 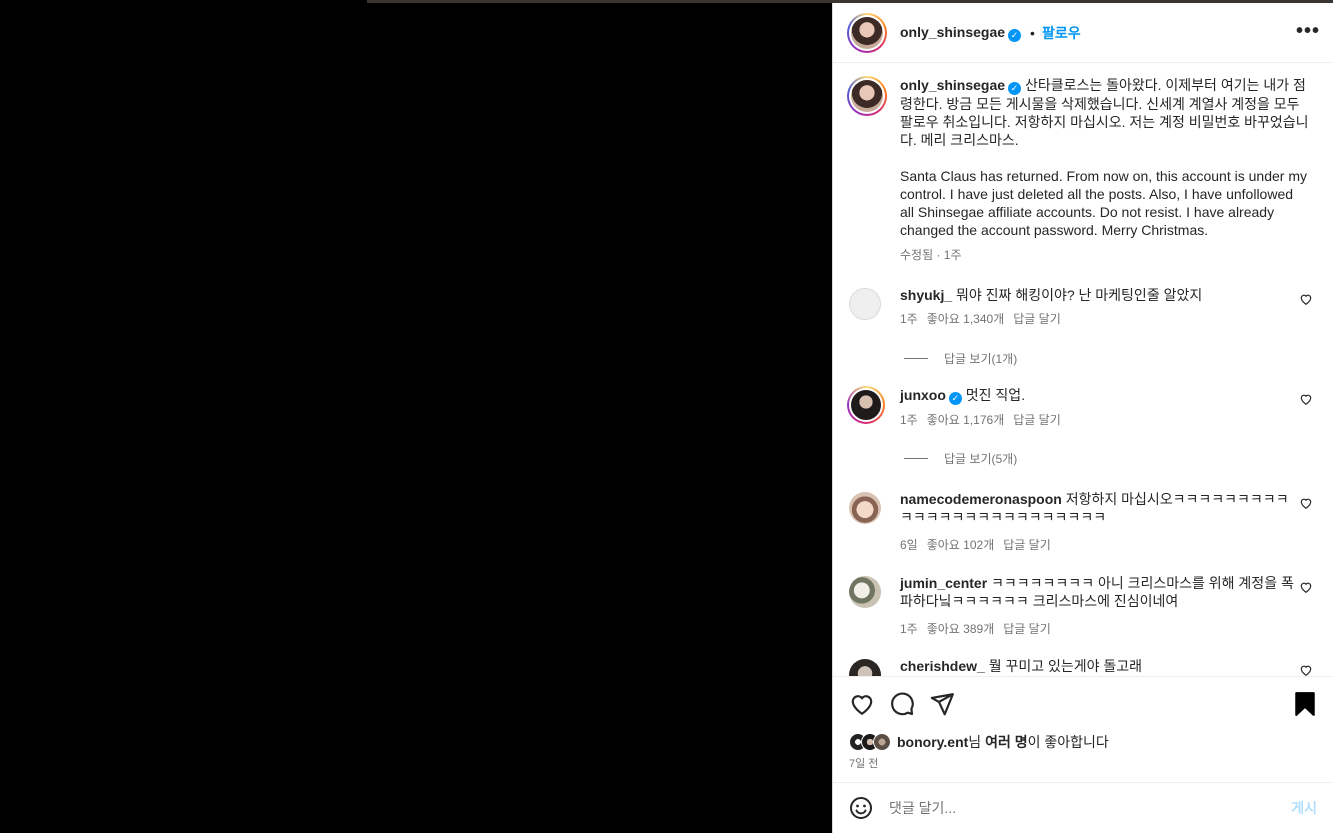 I want to click on comment-username: namecodemeronaspoon, so click(x=981, y=499).